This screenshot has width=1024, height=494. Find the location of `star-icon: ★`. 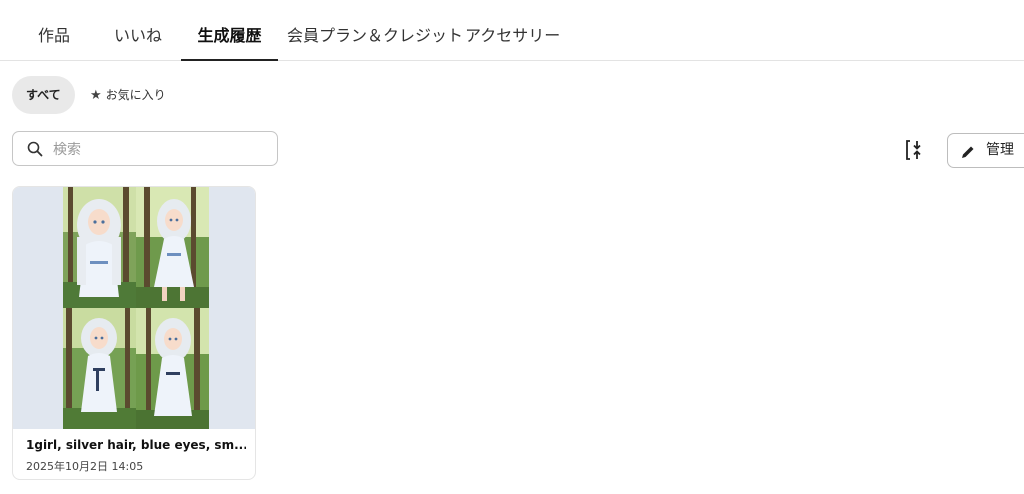

star-icon: ★ is located at coordinates (96, 95).